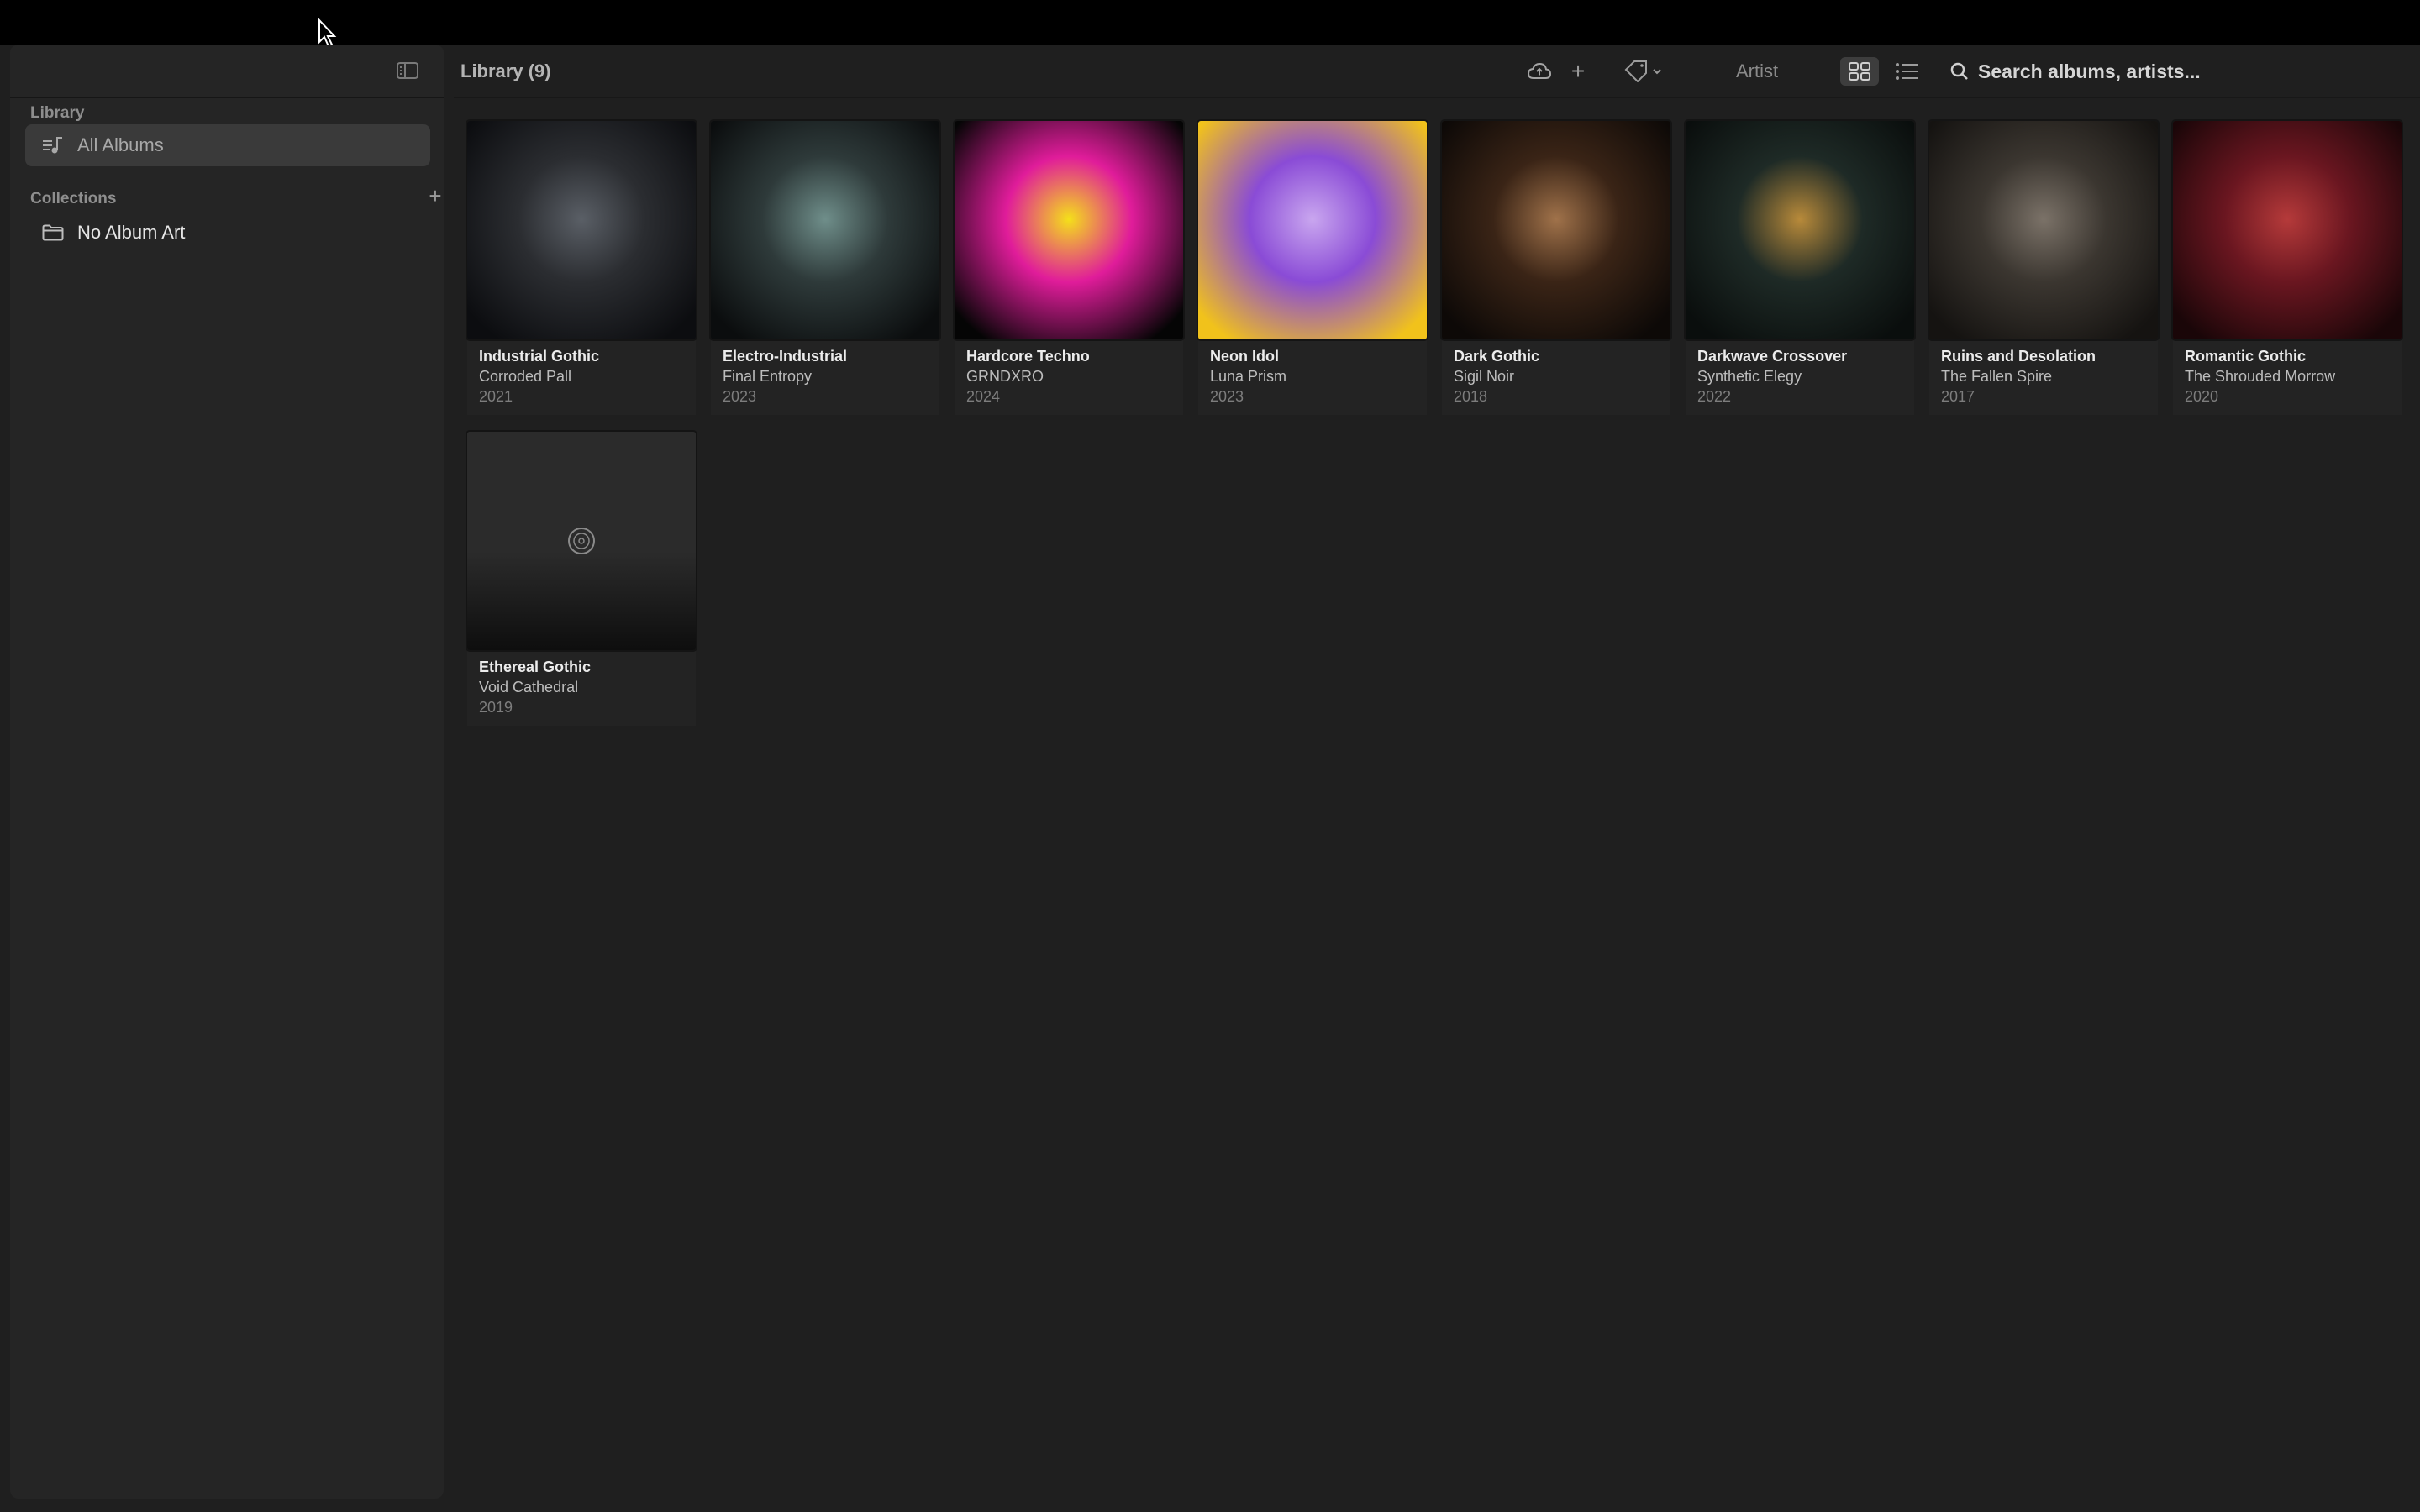  What do you see at coordinates (536, 667) in the screenshot?
I see `album-title: Ethereal Gothic` at bounding box center [536, 667].